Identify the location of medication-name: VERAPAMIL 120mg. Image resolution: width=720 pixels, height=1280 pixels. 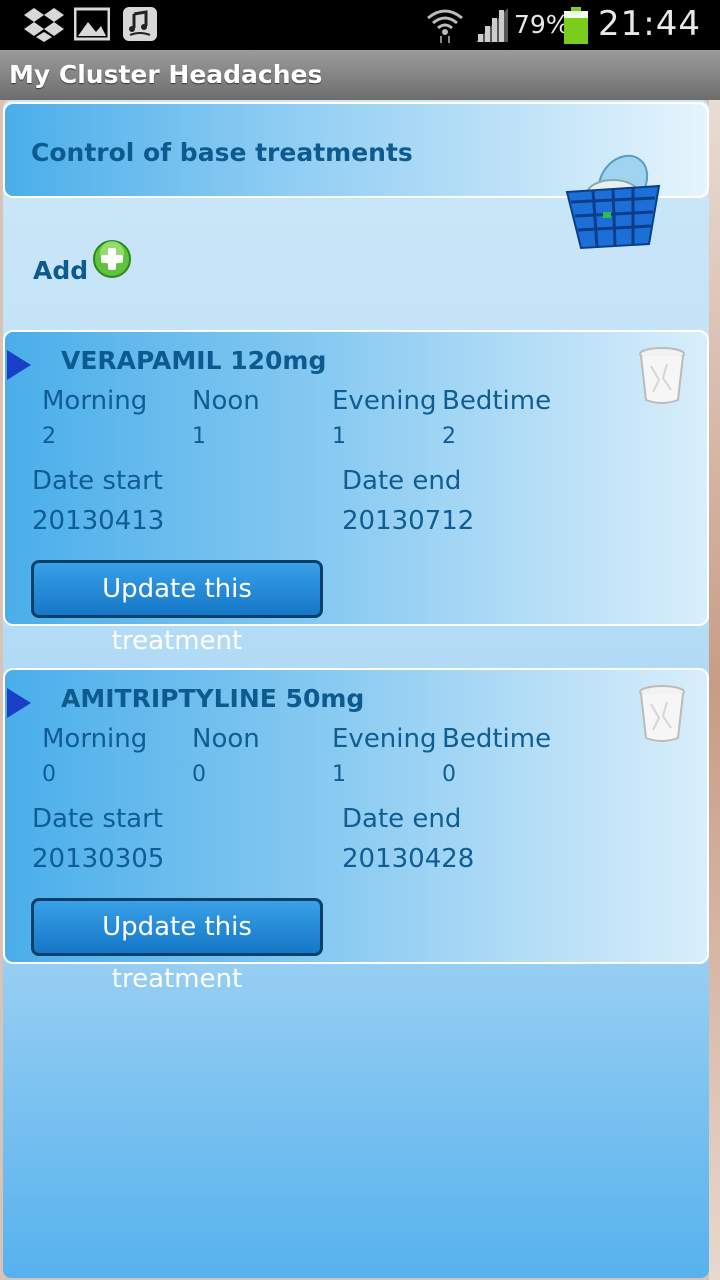
(194, 360).